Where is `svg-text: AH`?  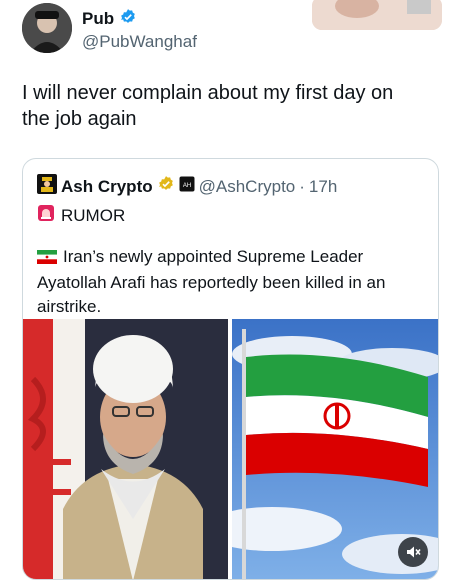 svg-text: AH is located at coordinates (186, 186).